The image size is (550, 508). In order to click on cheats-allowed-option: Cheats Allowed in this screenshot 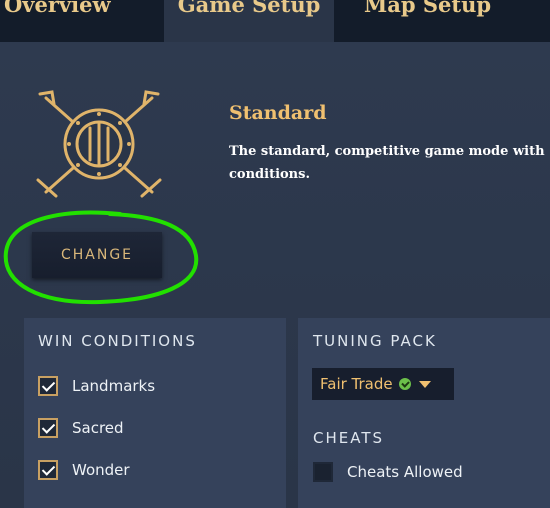, I will do `click(388, 472)`.